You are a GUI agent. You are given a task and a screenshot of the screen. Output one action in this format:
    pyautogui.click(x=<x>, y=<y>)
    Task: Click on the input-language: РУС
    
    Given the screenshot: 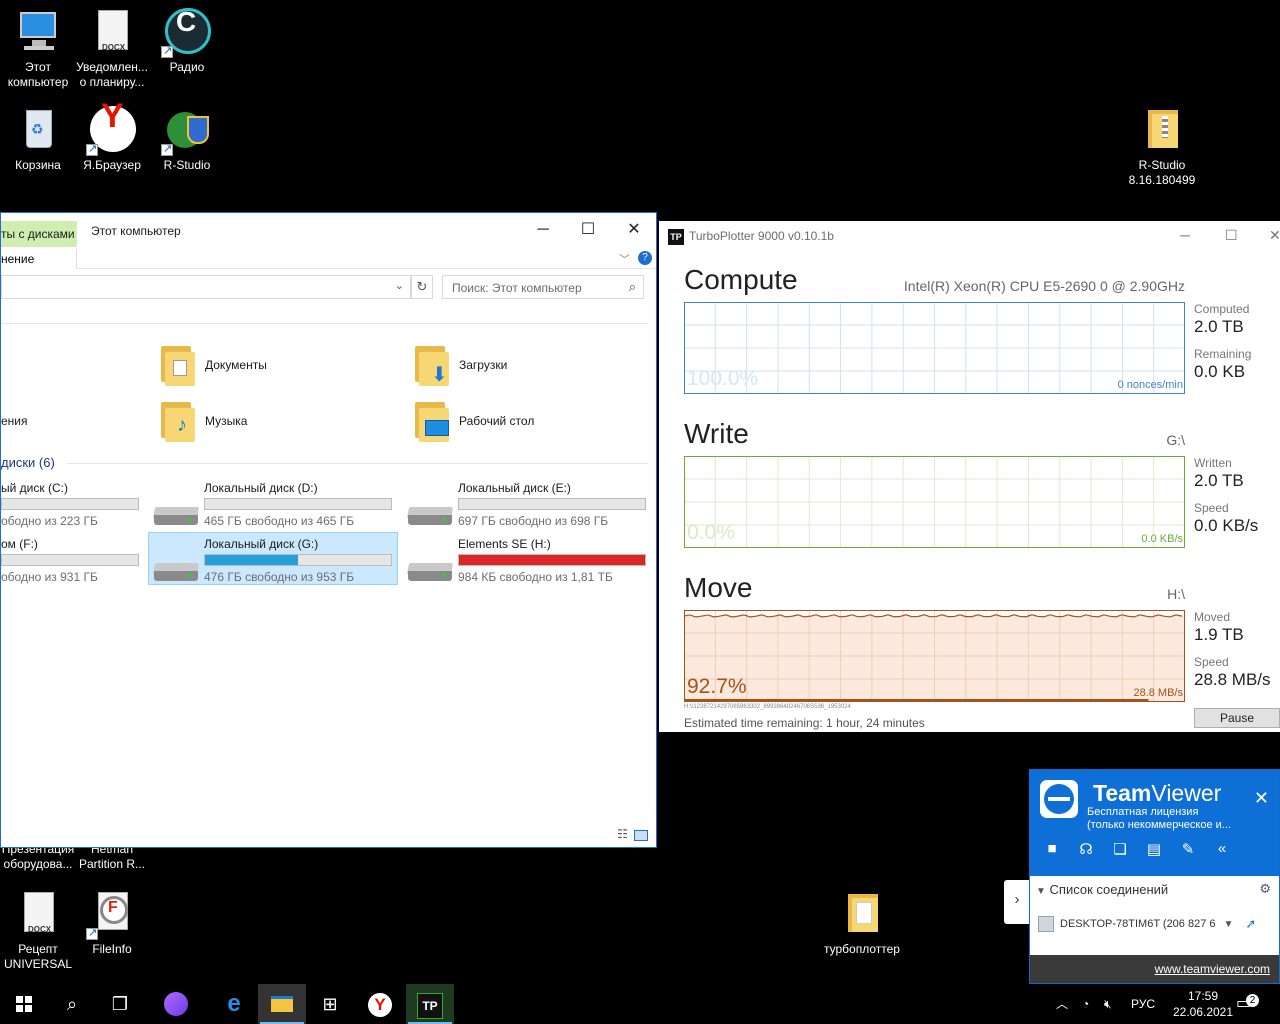 What is the action you would take?
    pyautogui.click(x=1143, y=1004)
    